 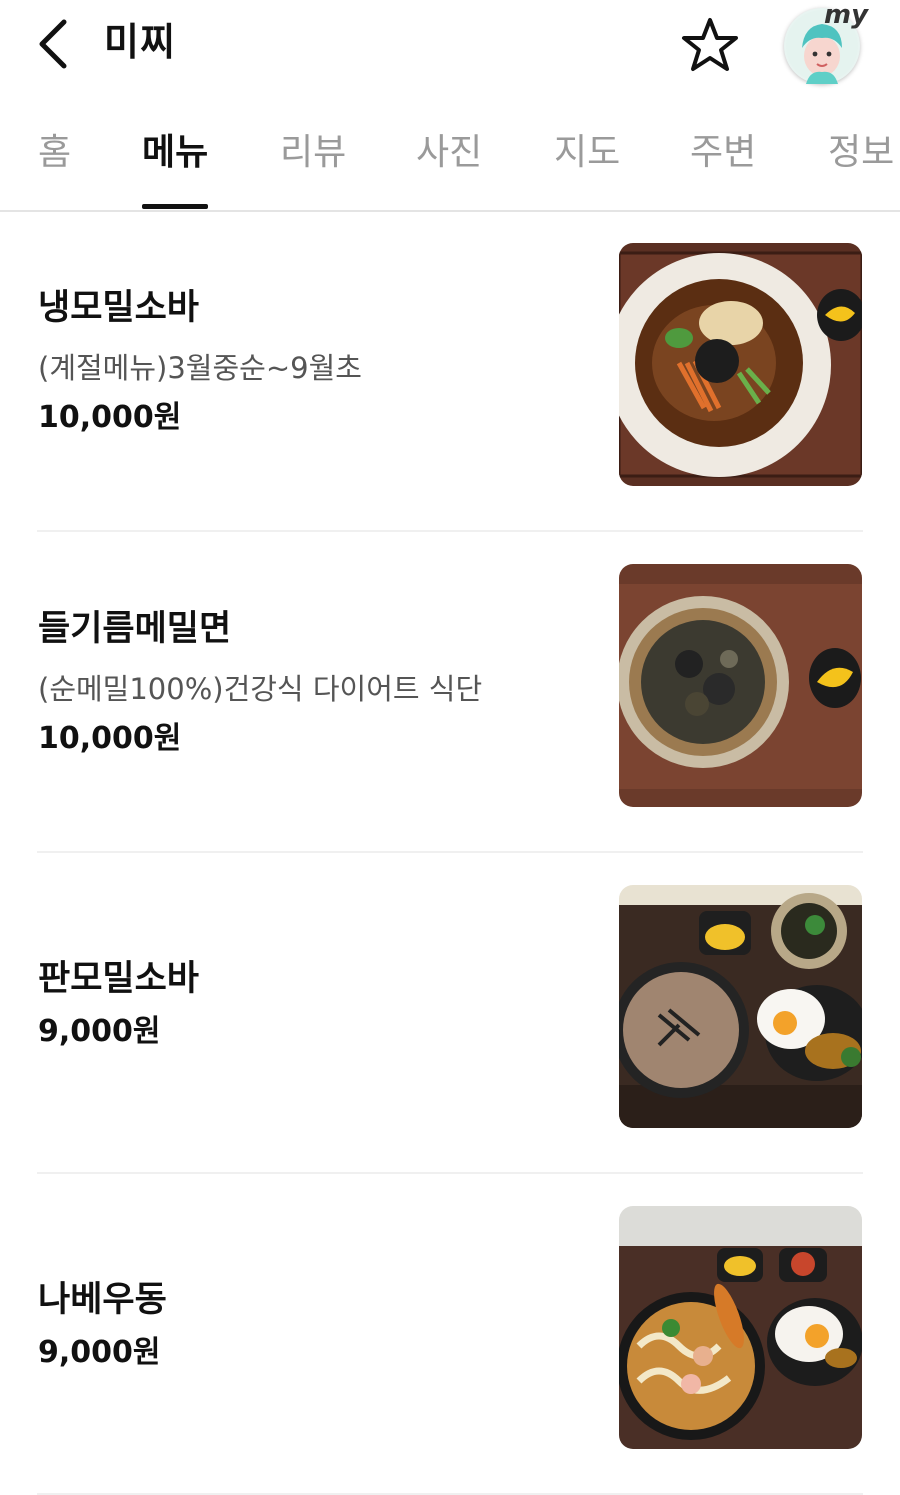 What do you see at coordinates (175, 206) in the screenshot?
I see `active-tab-indicator` at bounding box center [175, 206].